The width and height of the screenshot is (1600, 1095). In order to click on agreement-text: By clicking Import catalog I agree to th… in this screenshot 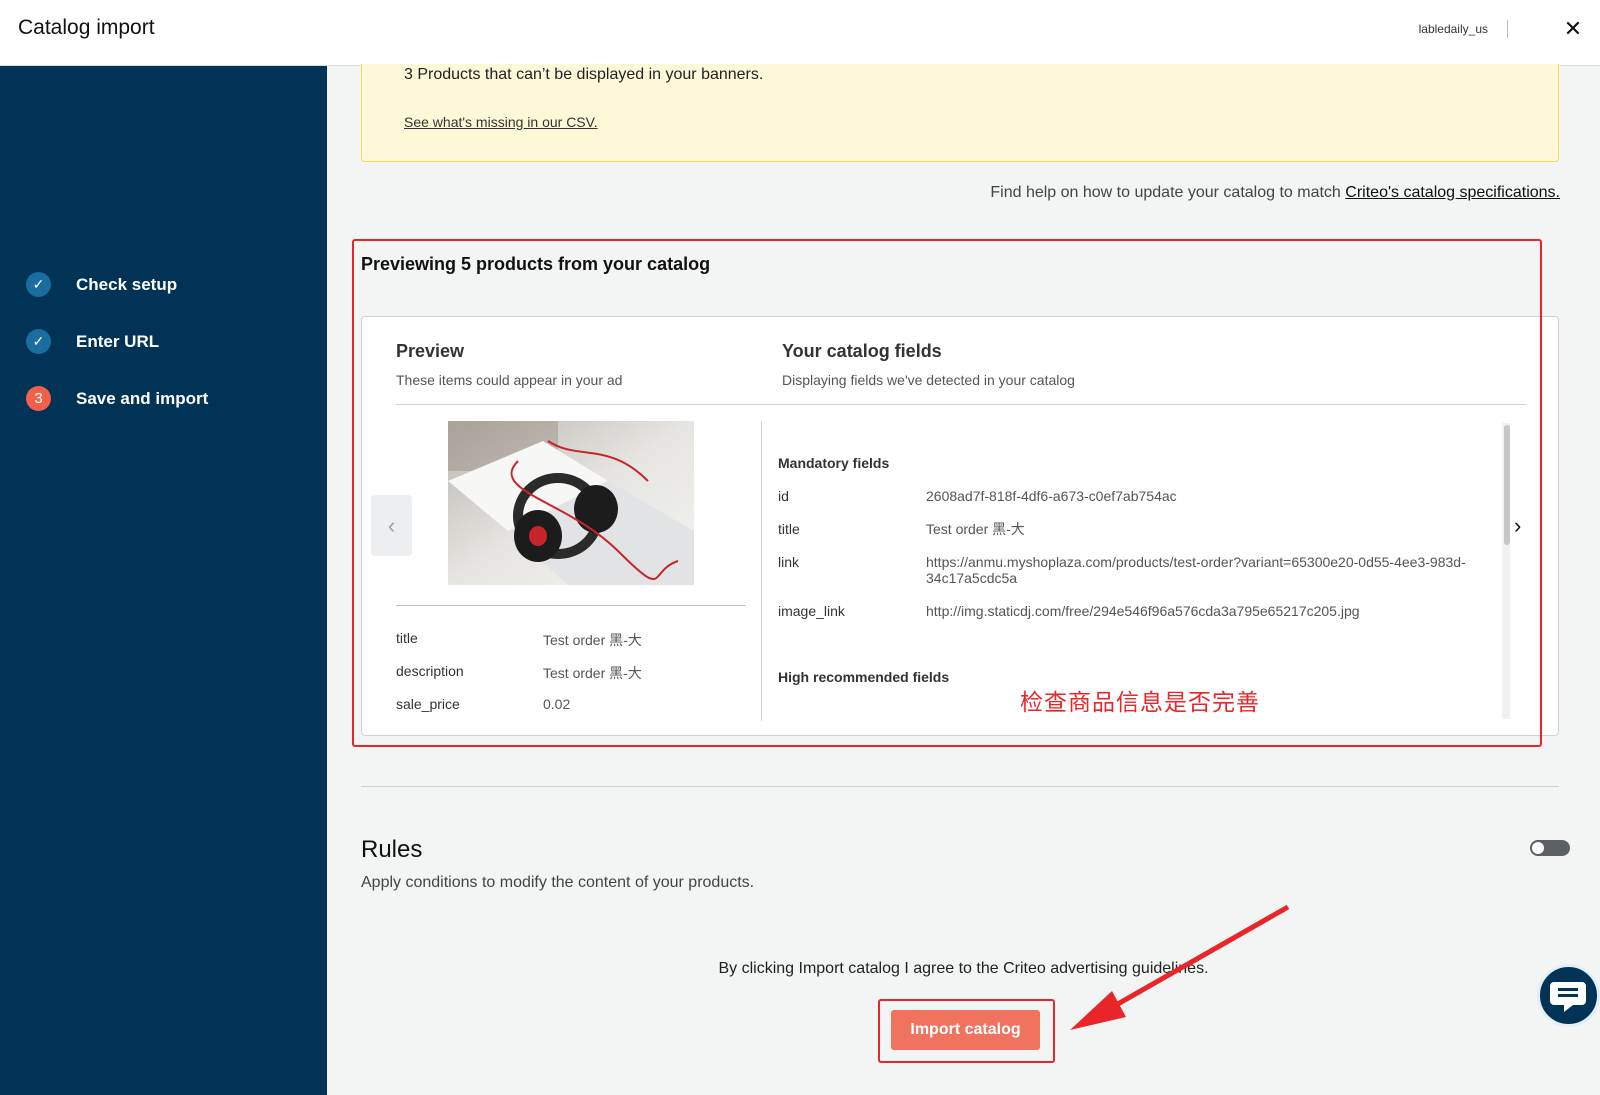, I will do `click(963, 968)`.